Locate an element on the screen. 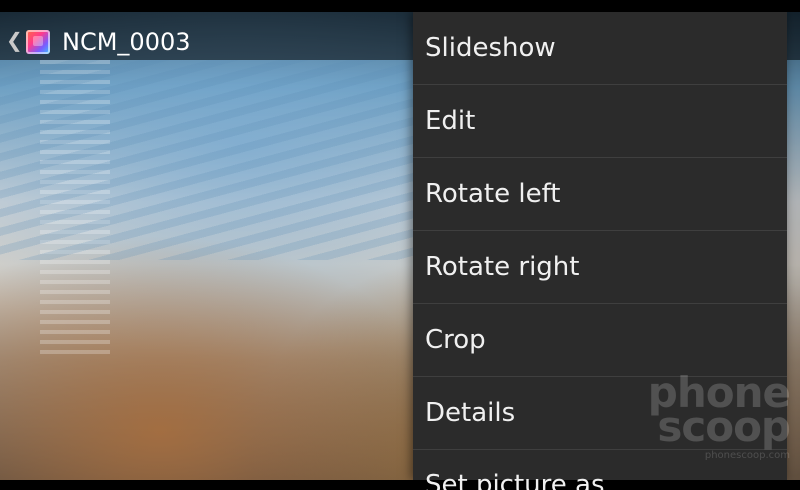 The height and width of the screenshot is (490, 800). menu-item-rotate-left: Rotate left is located at coordinates (600, 194).